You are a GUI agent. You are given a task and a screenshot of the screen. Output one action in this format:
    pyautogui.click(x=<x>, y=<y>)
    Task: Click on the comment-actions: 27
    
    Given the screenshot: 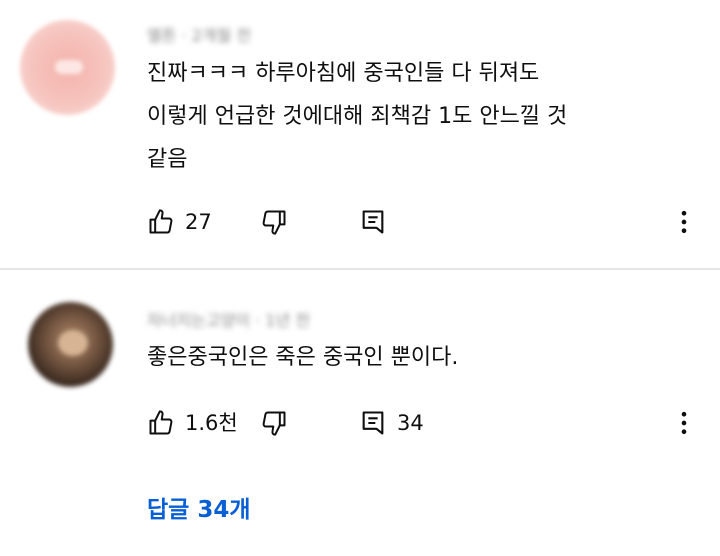 What is the action you would take?
    pyautogui.click(x=360, y=222)
    